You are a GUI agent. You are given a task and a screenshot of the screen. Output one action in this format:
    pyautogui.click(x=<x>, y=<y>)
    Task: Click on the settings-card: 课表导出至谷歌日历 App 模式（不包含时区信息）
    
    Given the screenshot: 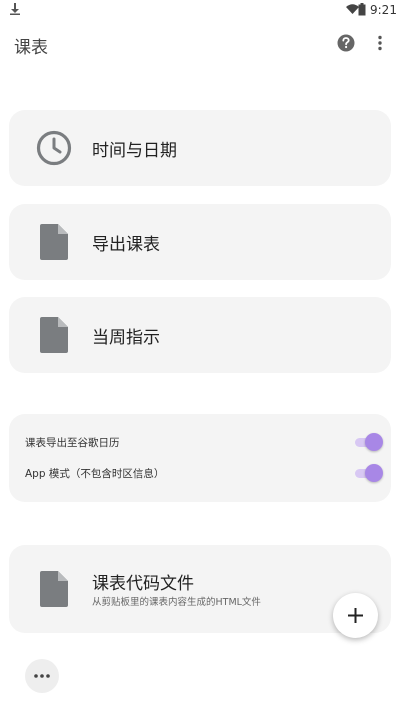 What is the action you would take?
    pyautogui.click(x=200, y=458)
    